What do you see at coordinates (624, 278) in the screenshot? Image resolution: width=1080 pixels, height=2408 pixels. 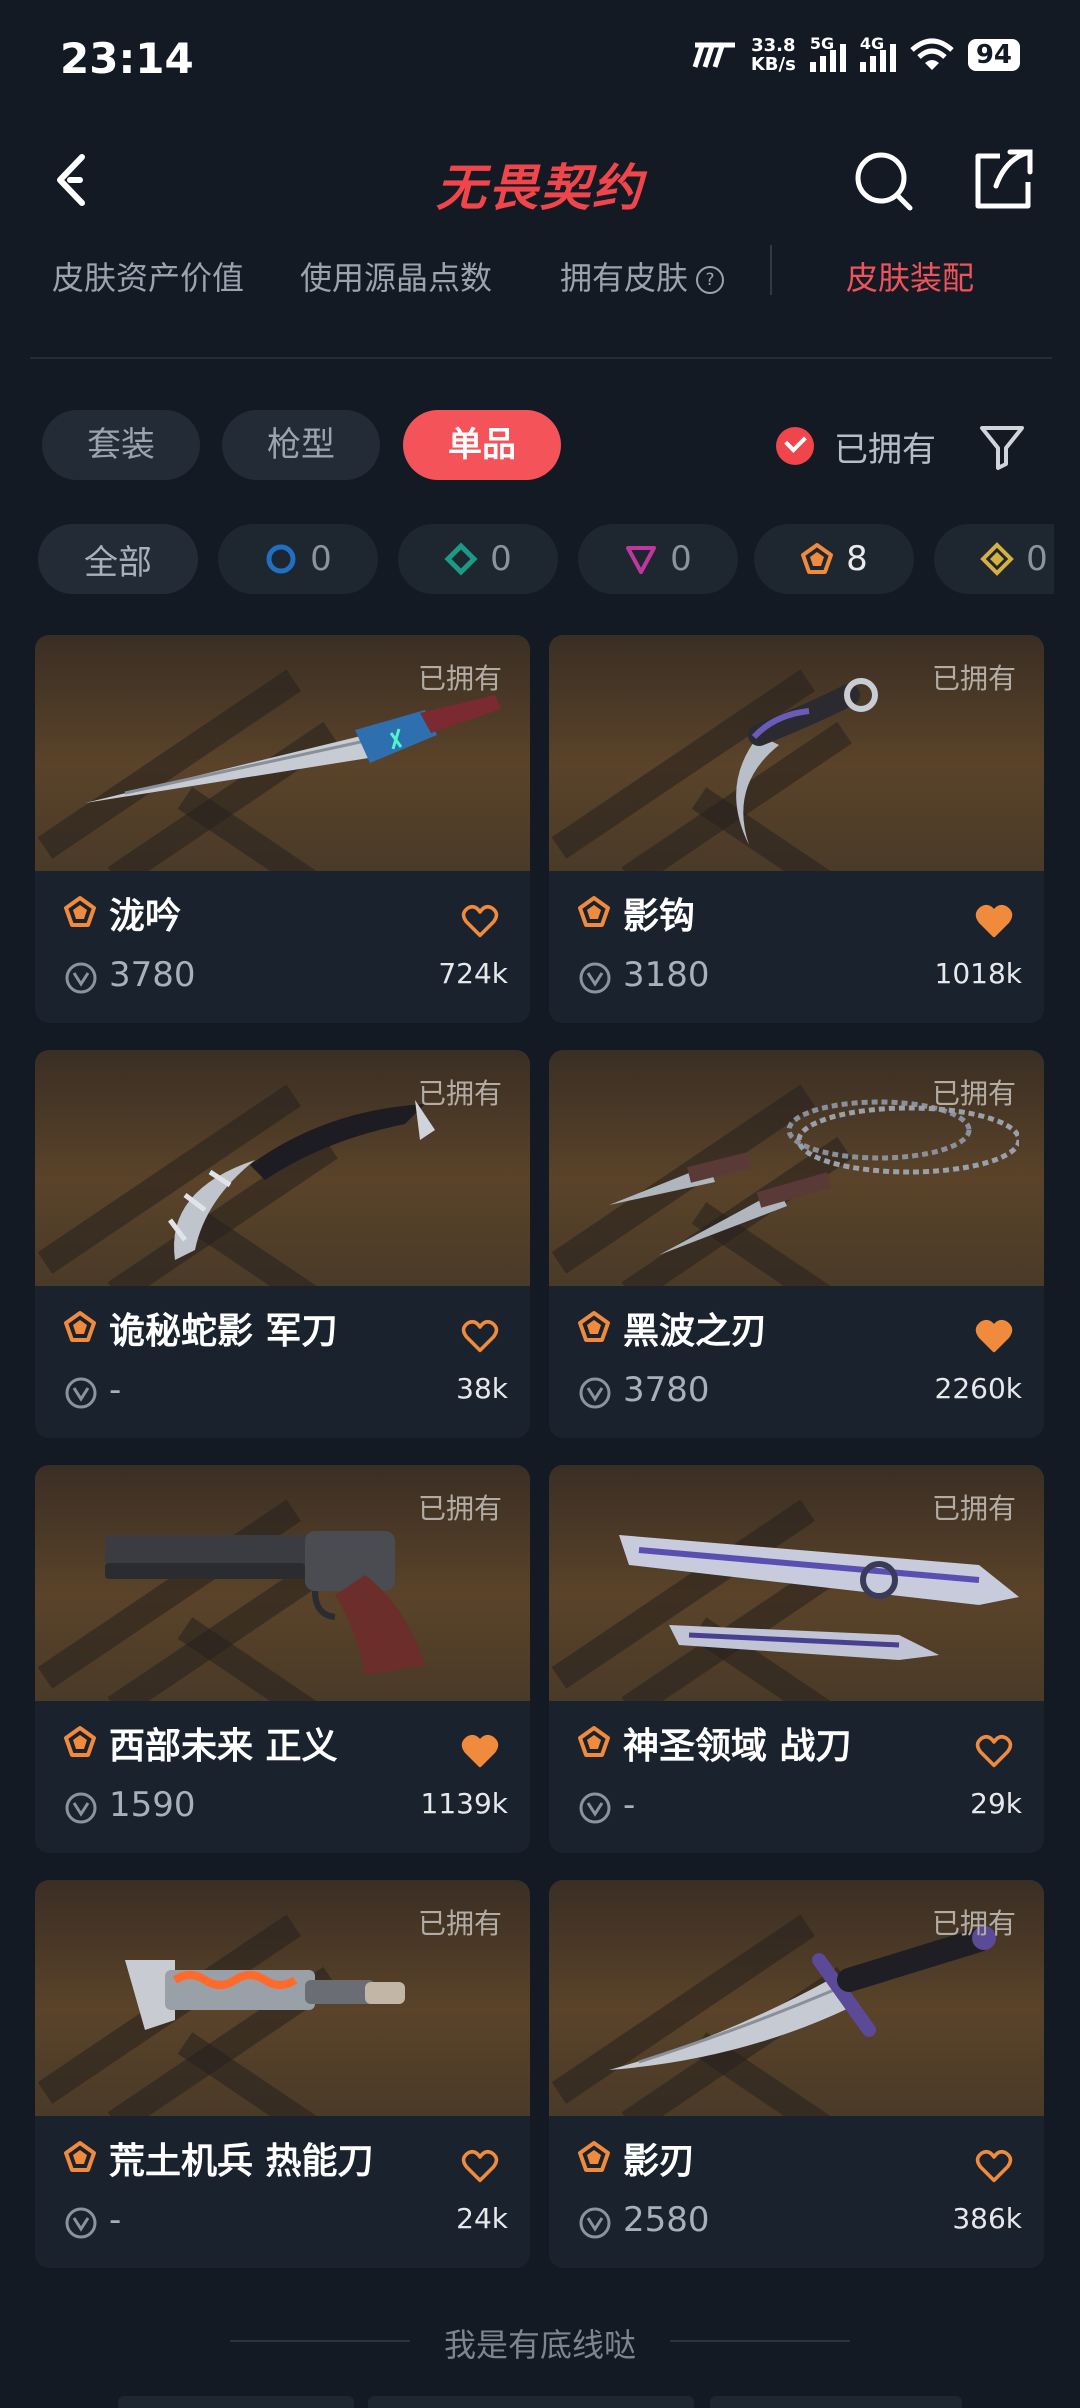 I see `tab-owned-skins-label: 拥有皮肤` at bounding box center [624, 278].